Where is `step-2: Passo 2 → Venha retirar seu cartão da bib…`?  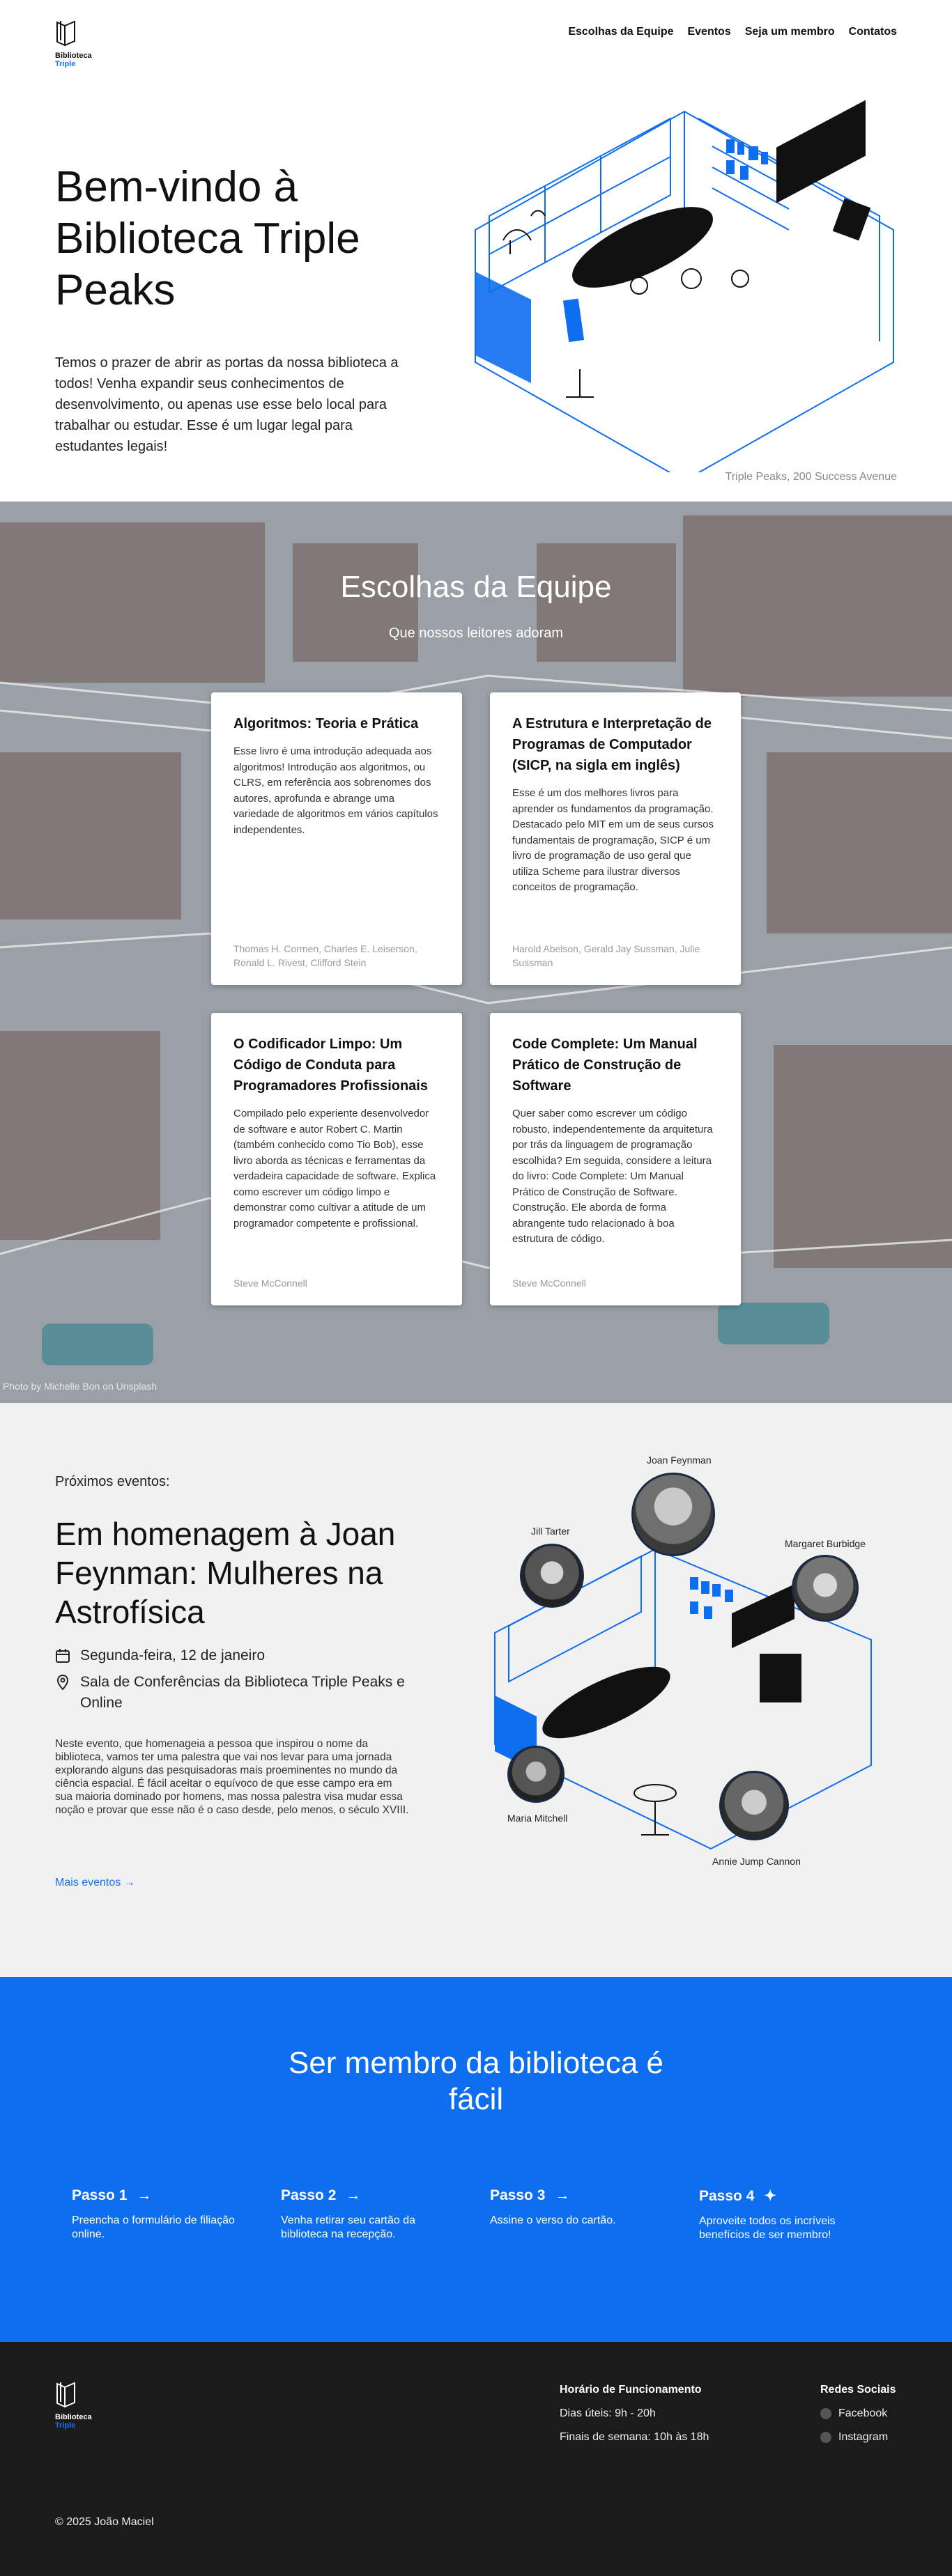 step-2: Passo 2 → Venha retirar seu cartão da bib… is located at coordinates (364, 2214).